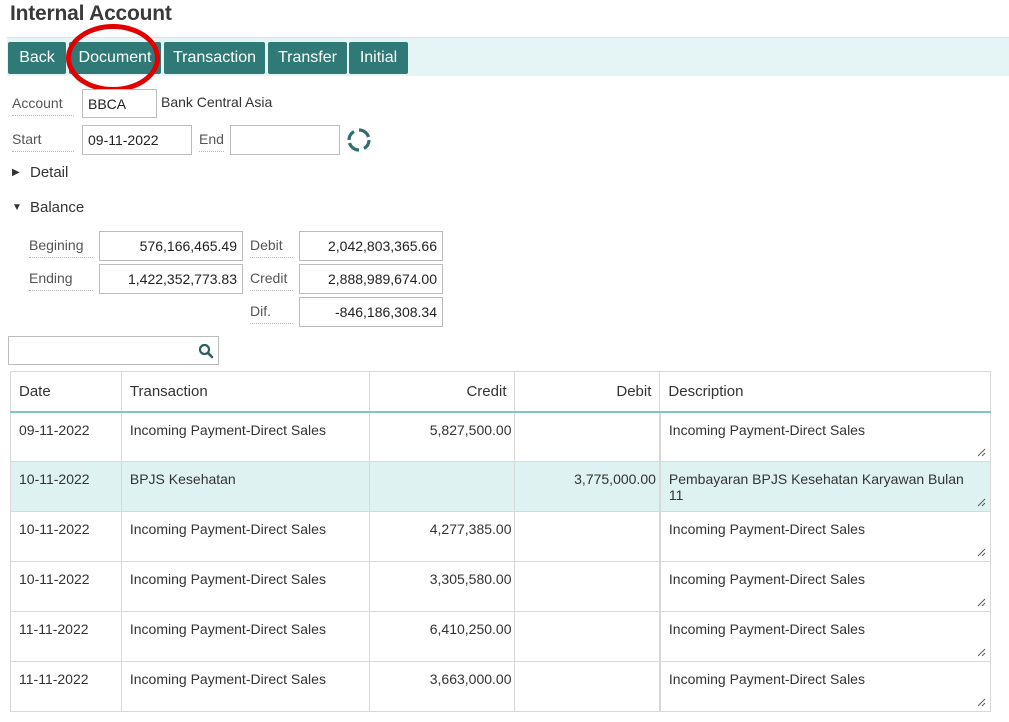  I want to click on cell-credit: 3,305,580.00, so click(442, 586).